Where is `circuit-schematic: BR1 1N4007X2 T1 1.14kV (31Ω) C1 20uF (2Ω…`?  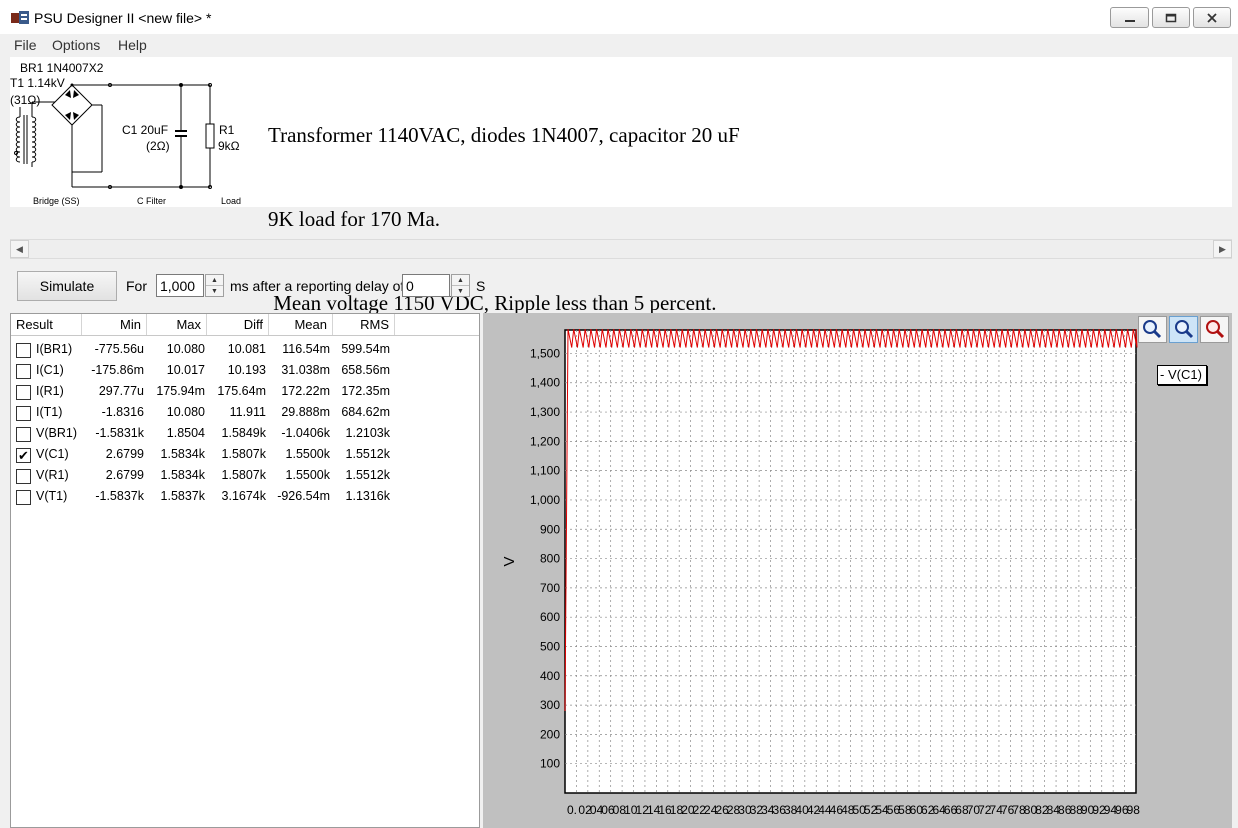
circuit-schematic: BR1 1N4007X2 T1 1.14kV (31Ω) C1 20uF (2Ω… is located at coordinates (132, 132).